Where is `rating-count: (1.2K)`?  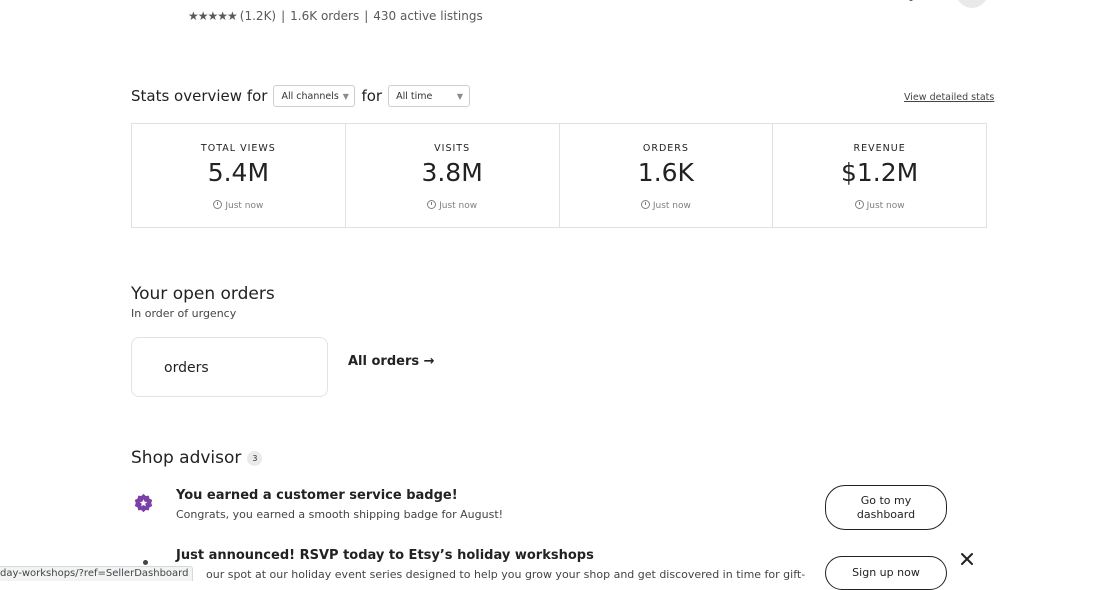 rating-count: (1.2K) is located at coordinates (258, 16).